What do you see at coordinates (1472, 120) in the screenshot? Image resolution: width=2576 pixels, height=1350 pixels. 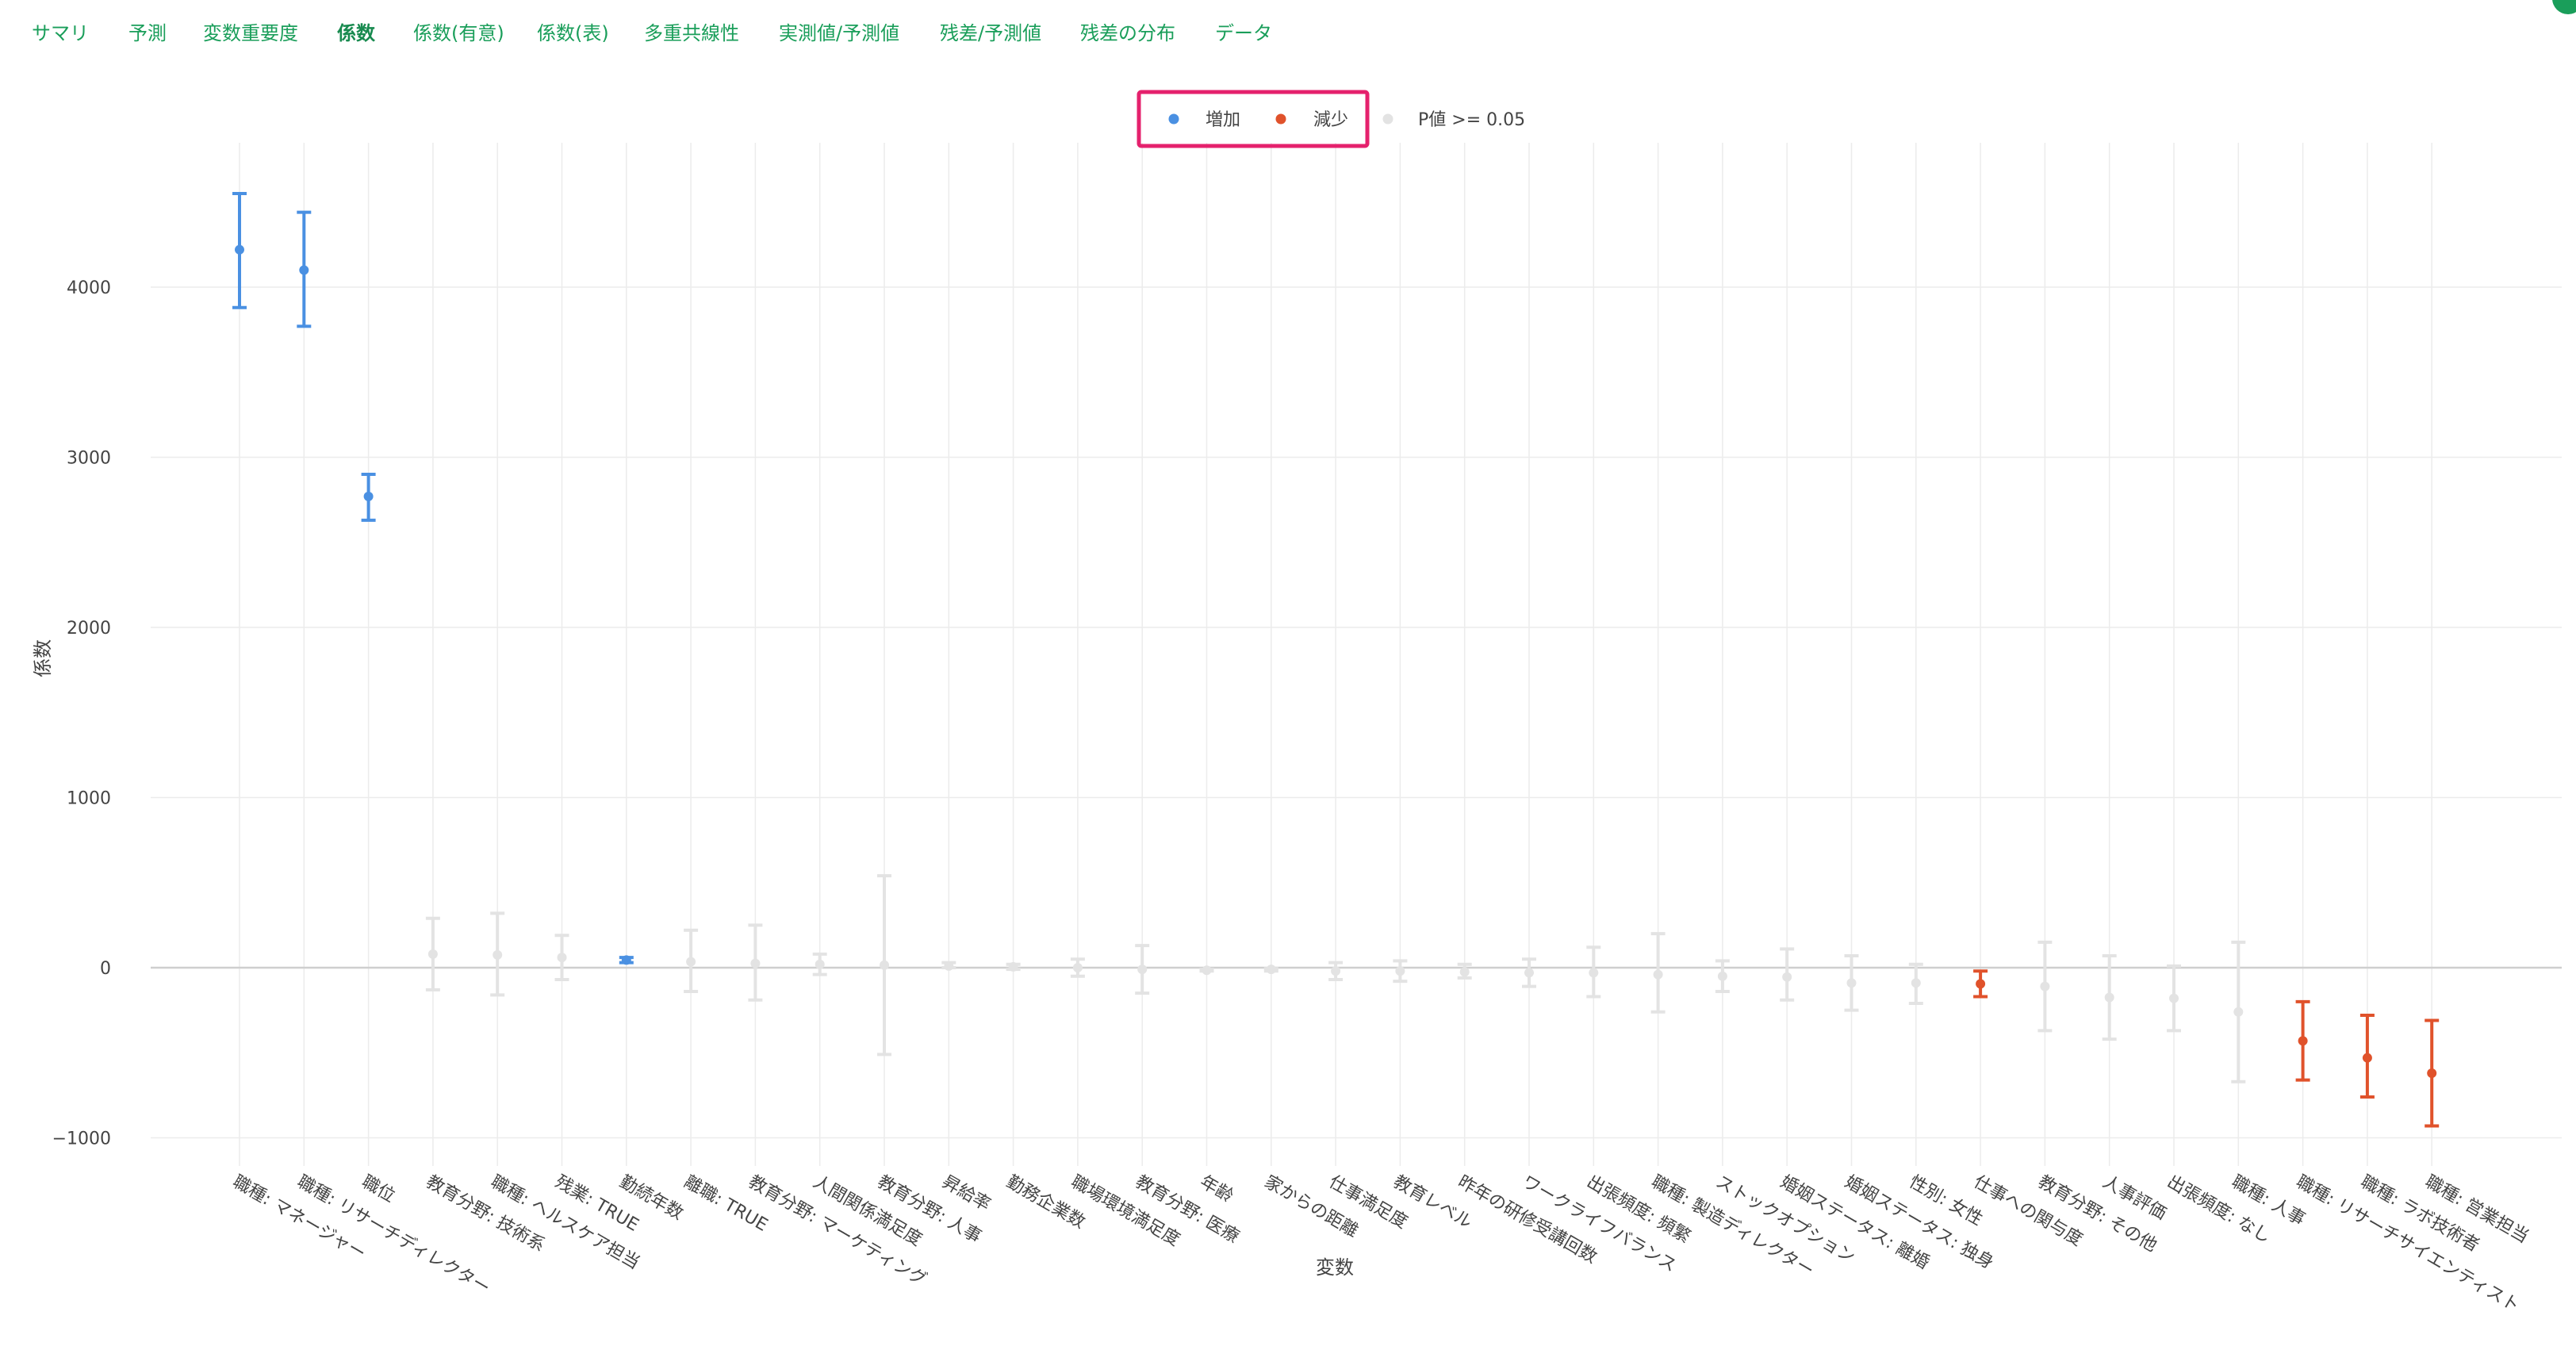 I see `legend-label: P値 >= 0.05` at bounding box center [1472, 120].